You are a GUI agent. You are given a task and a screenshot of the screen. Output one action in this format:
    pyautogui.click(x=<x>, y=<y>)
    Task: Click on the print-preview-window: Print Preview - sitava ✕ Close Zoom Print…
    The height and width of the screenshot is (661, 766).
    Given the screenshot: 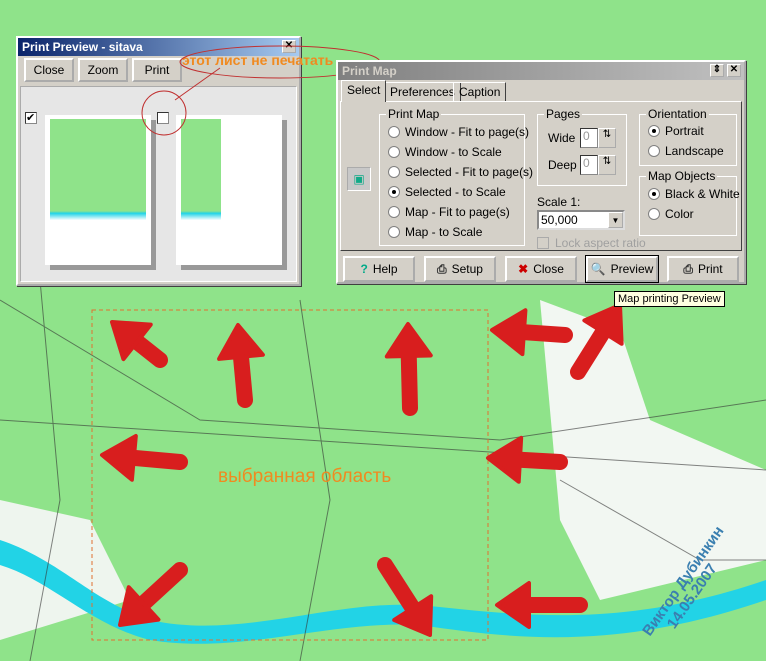 What is the action you would take?
    pyautogui.click(x=158, y=161)
    